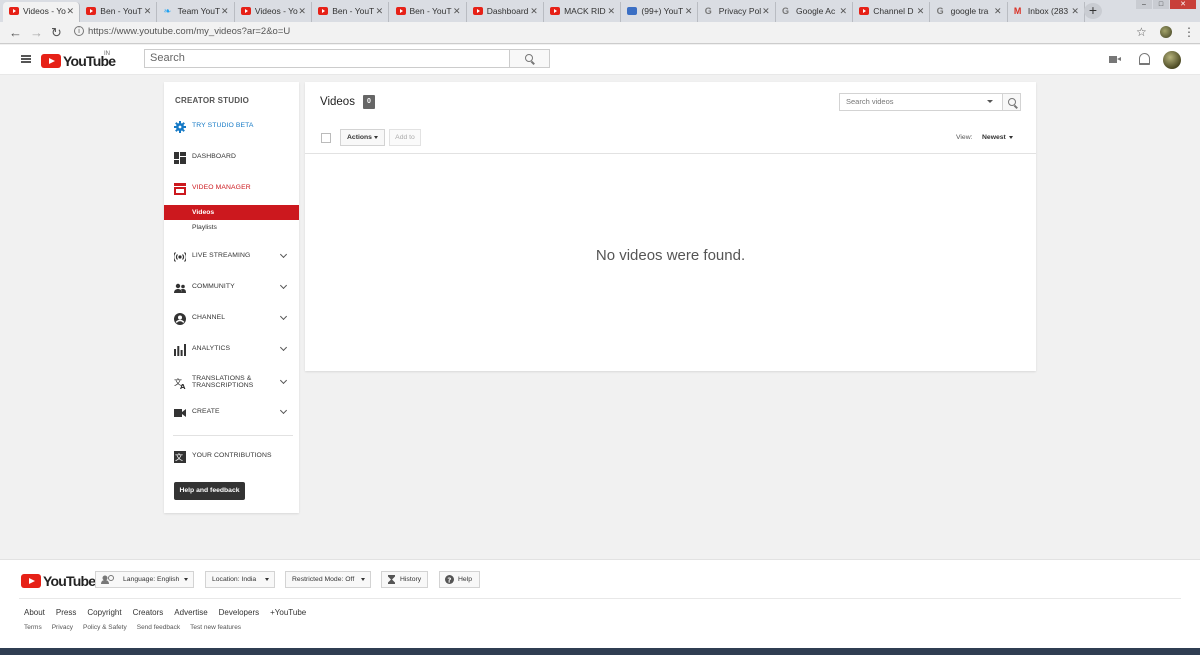 The height and width of the screenshot is (655, 1200). I want to click on upload-video-icon, so click(1115, 59).